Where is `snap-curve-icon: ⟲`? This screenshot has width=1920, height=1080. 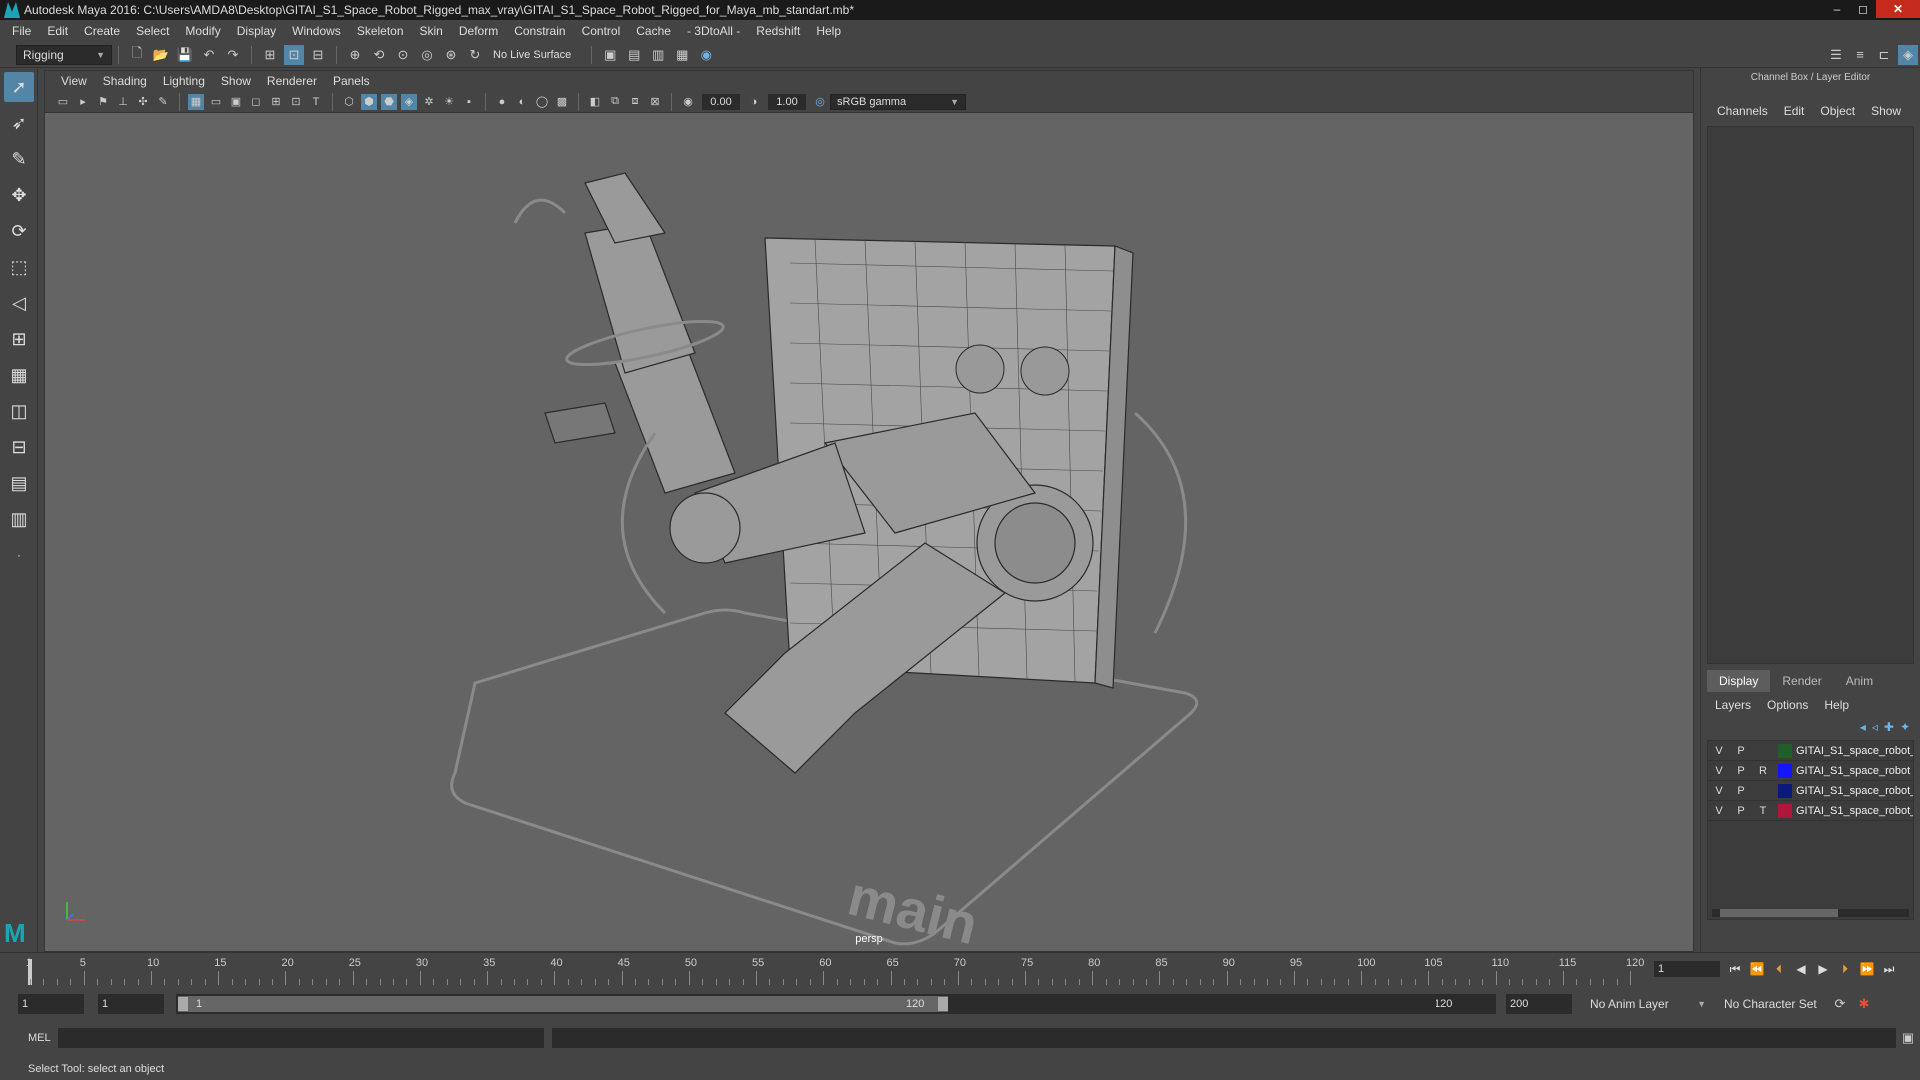
snap-curve-icon: ⟲ is located at coordinates (379, 55).